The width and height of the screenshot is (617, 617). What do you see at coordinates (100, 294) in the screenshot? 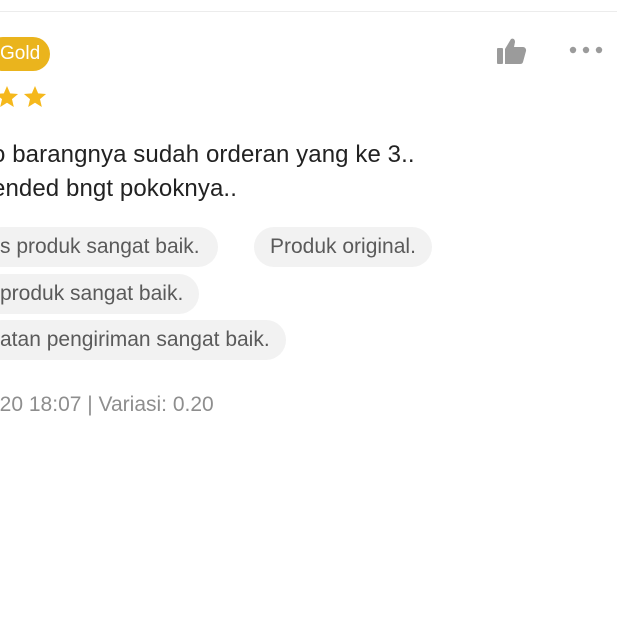
I see `review-tag: produk sangat baik.` at bounding box center [100, 294].